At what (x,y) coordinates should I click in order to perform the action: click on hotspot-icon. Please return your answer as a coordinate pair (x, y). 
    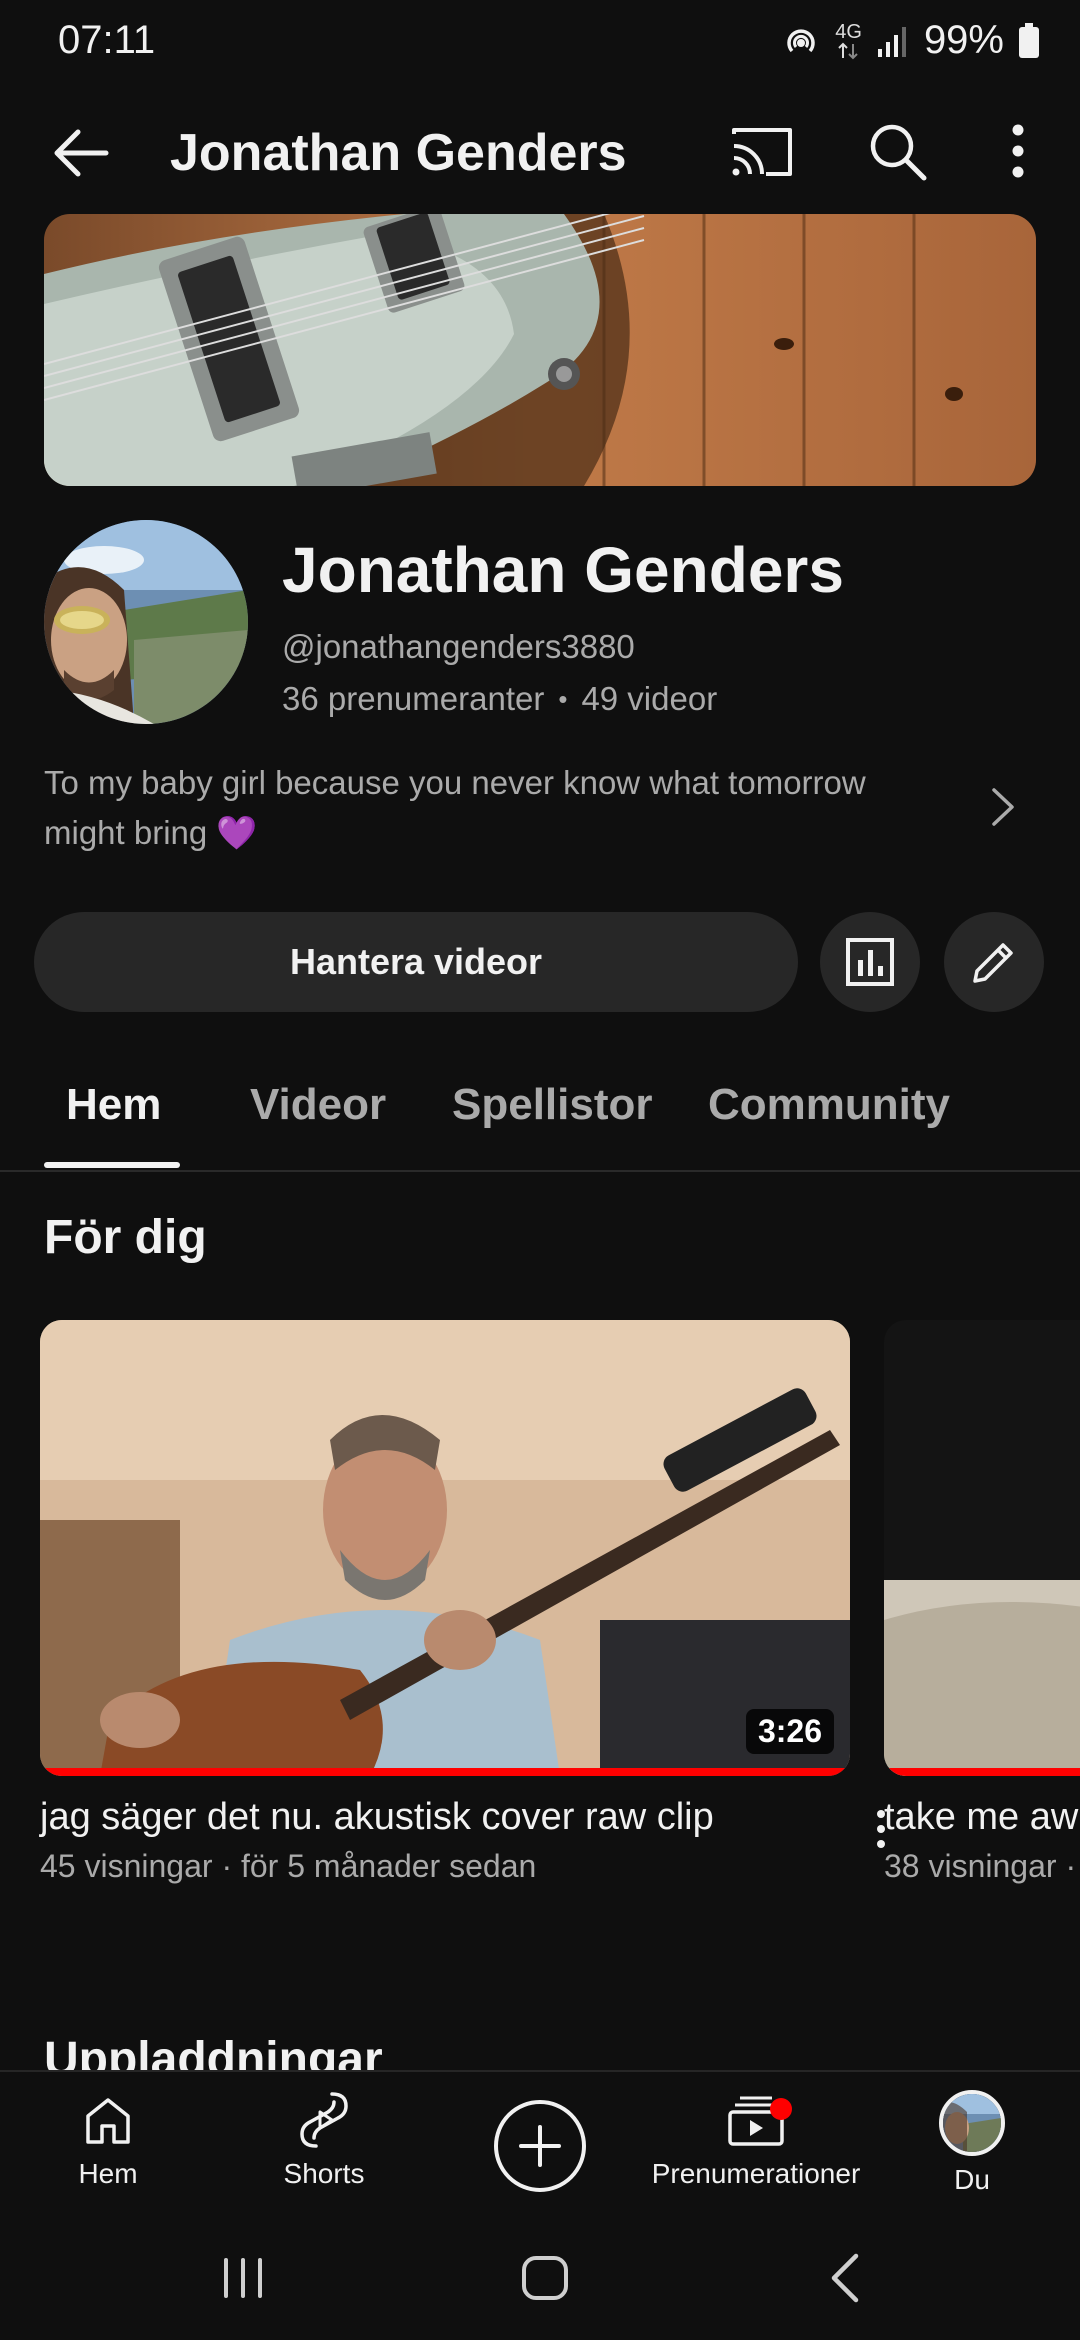
    Looking at the image, I should click on (801, 40).